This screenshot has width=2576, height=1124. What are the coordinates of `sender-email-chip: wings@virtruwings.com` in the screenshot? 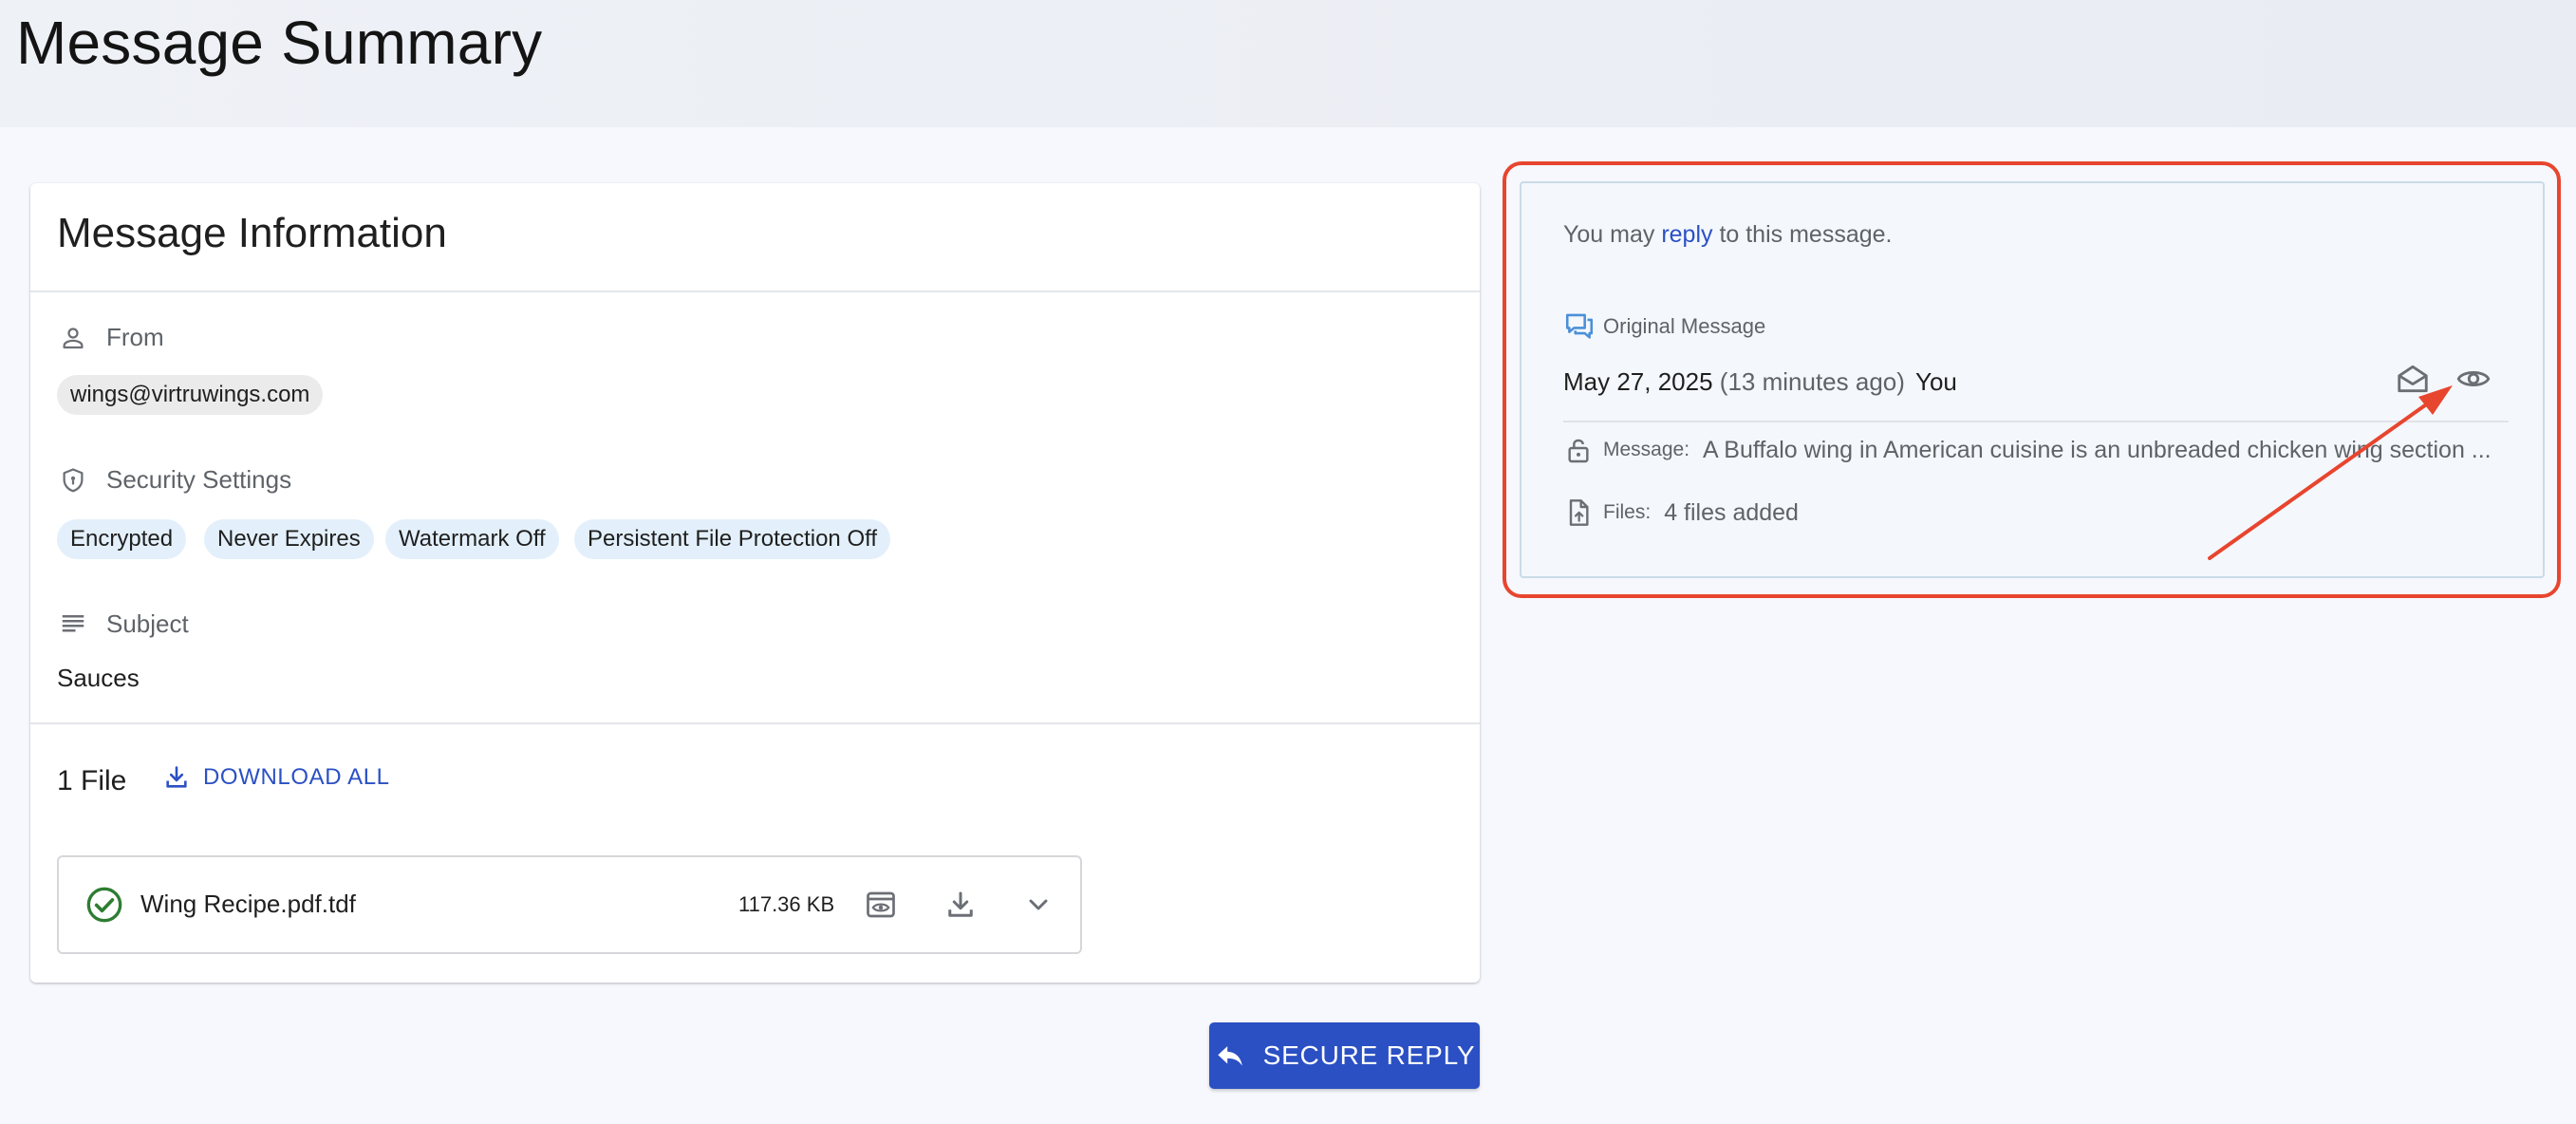 It's located at (190, 395).